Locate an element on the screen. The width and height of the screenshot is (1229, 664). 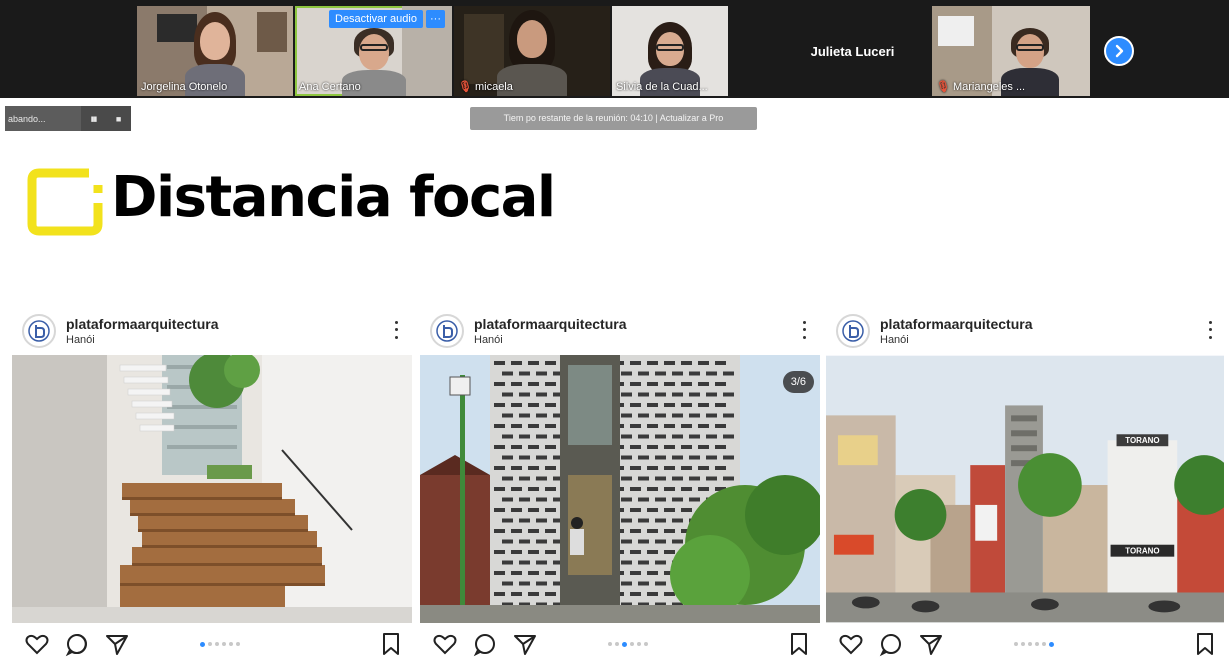
post-photo-brick-facade: 3/6 is located at coordinates (620, 489).